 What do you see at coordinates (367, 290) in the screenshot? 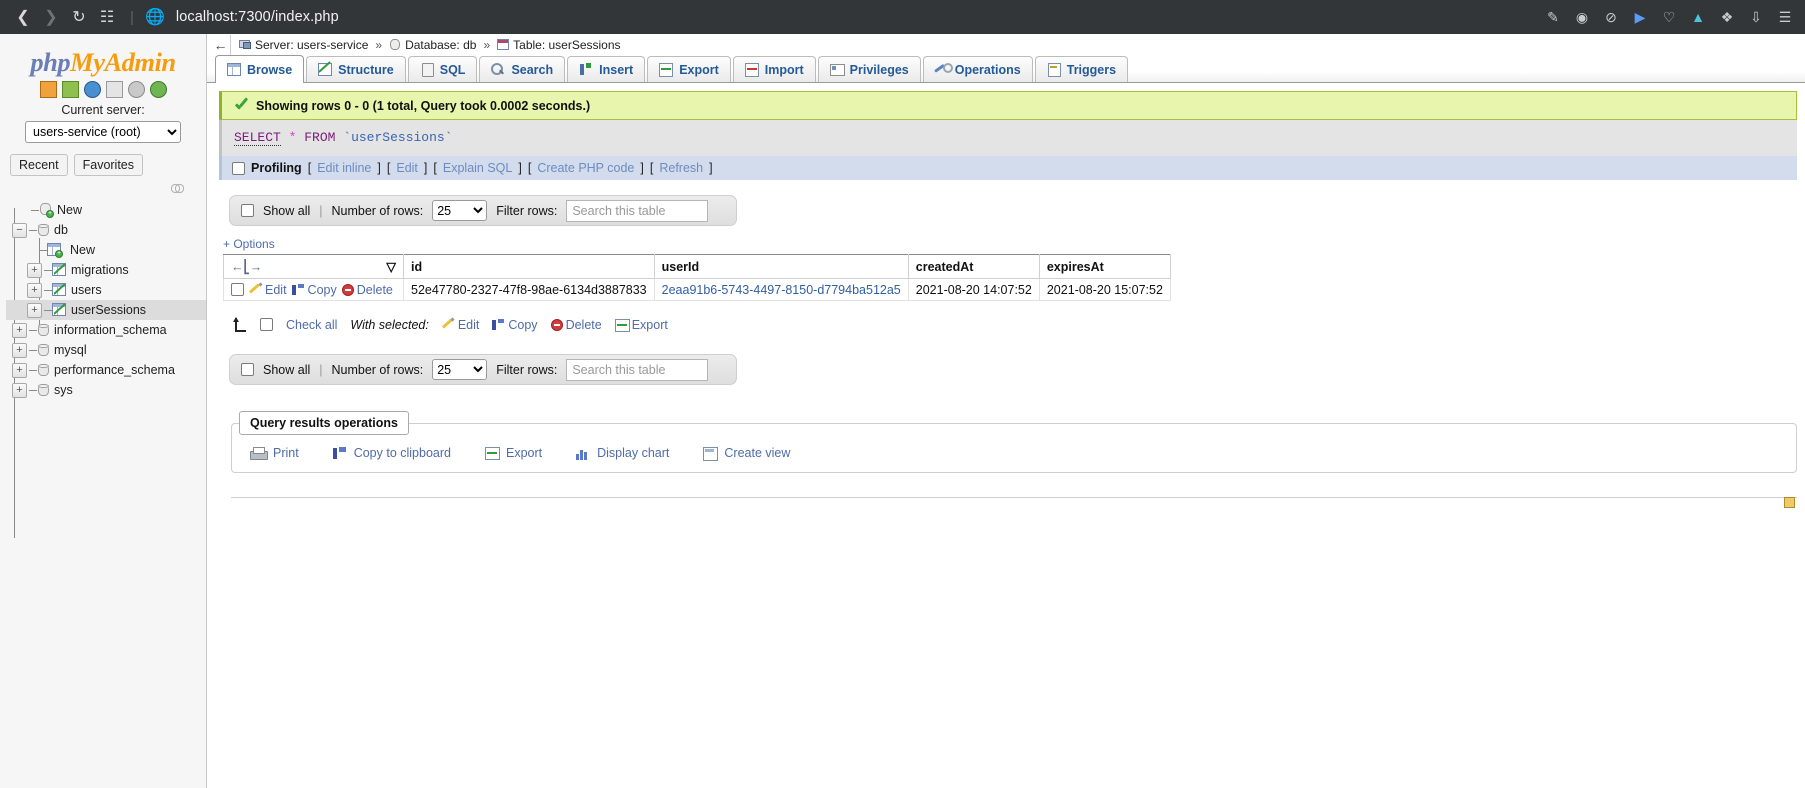
I see `row-delete-button: Delete` at bounding box center [367, 290].